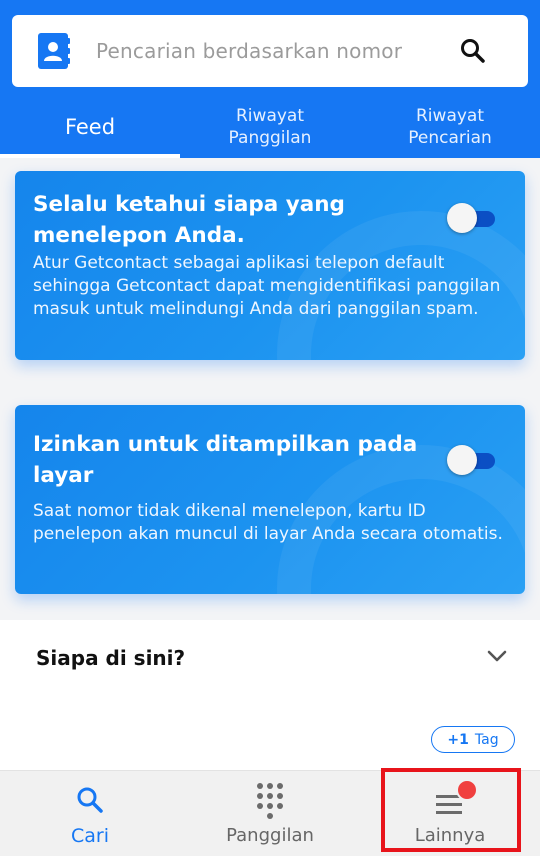  I want to click on chevron-down-icon, so click(497, 656).